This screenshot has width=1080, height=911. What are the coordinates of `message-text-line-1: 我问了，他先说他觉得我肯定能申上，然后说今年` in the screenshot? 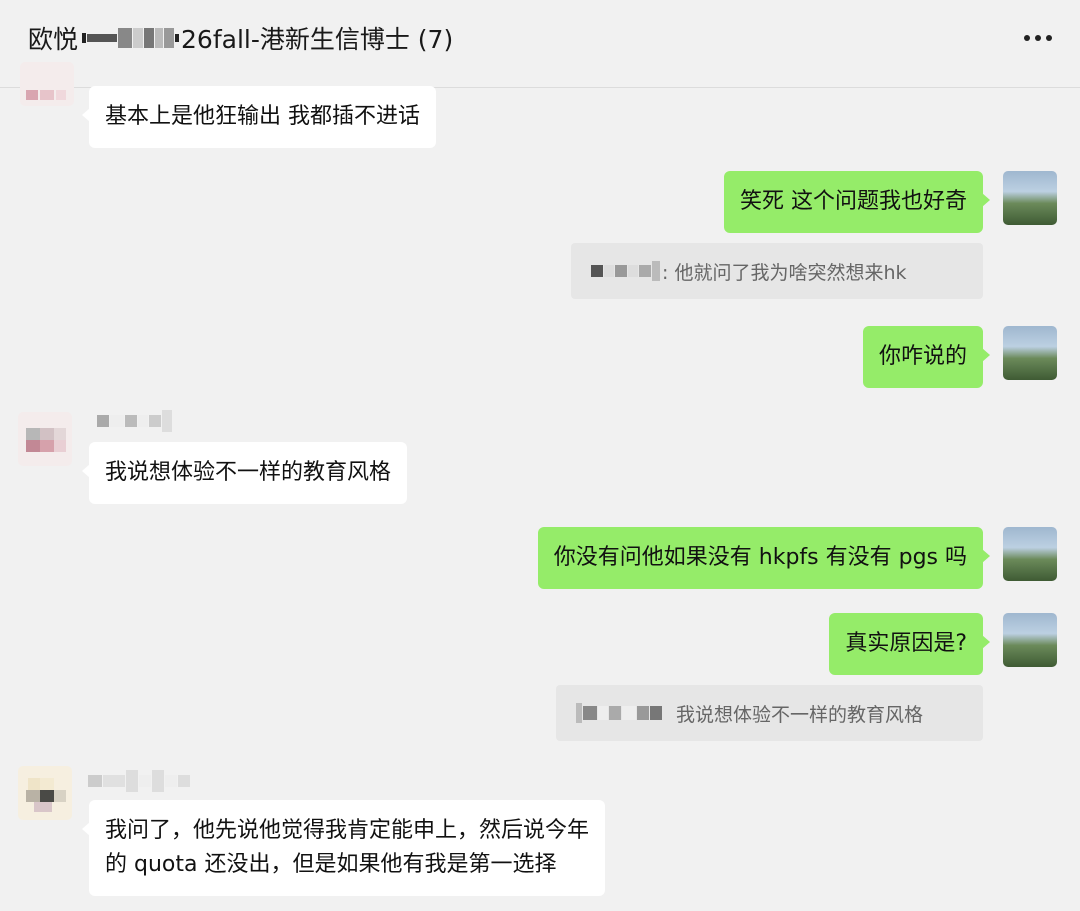 It's located at (347, 830).